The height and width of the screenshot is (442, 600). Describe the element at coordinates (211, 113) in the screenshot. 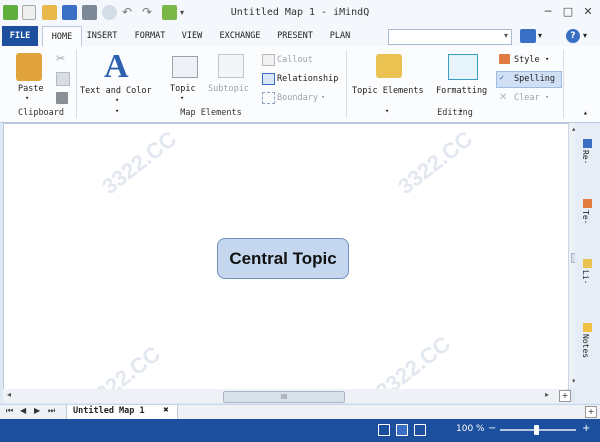

I see `map-elements-group-label: Map Elements` at that location.